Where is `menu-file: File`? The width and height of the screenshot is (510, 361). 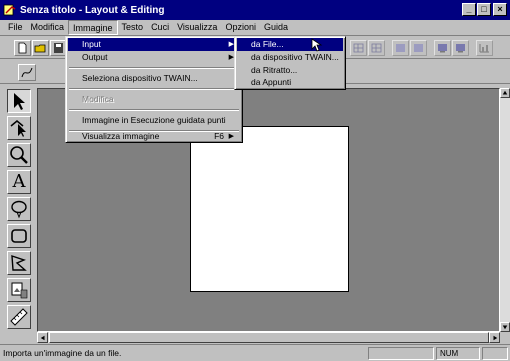
menu-file: File is located at coordinates (15, 27).